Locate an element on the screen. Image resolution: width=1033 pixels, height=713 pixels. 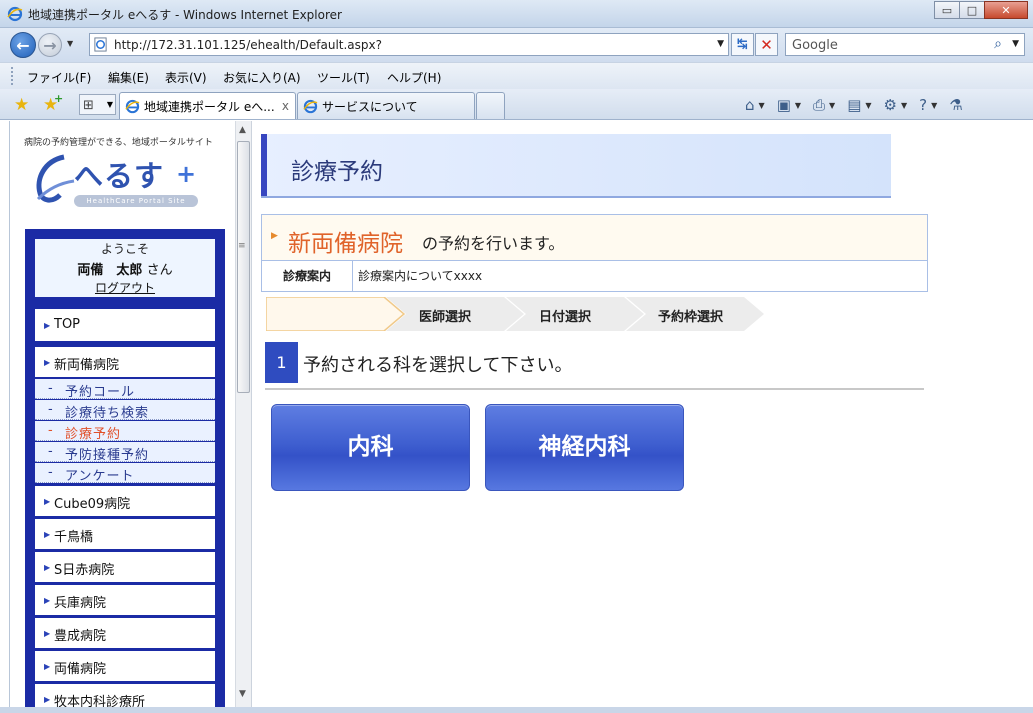
close-window-button: ✕ is located at coordinates (1006, 10).